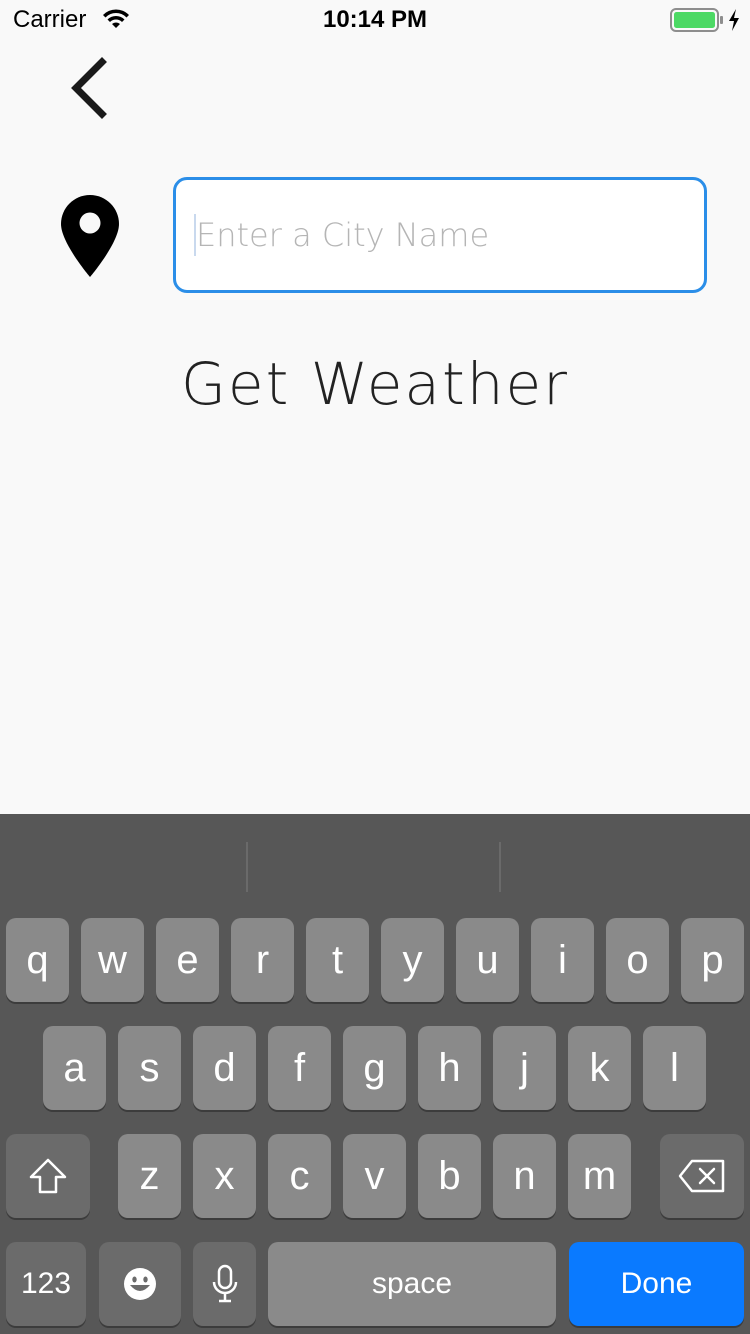  Describe the element at coordinates (375, 384) in the screenshot. I see `get-weather-button: Get Weather` at that location.